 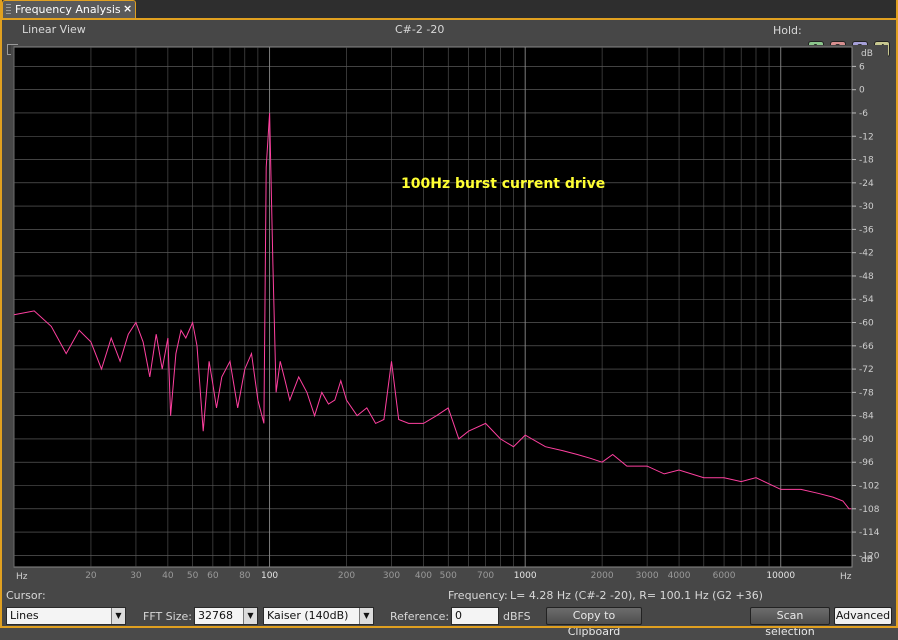 What do you see at coordinates (475, 616) in the screenshot?
I see `reference-input: 0` at bounding box center [475, 616].